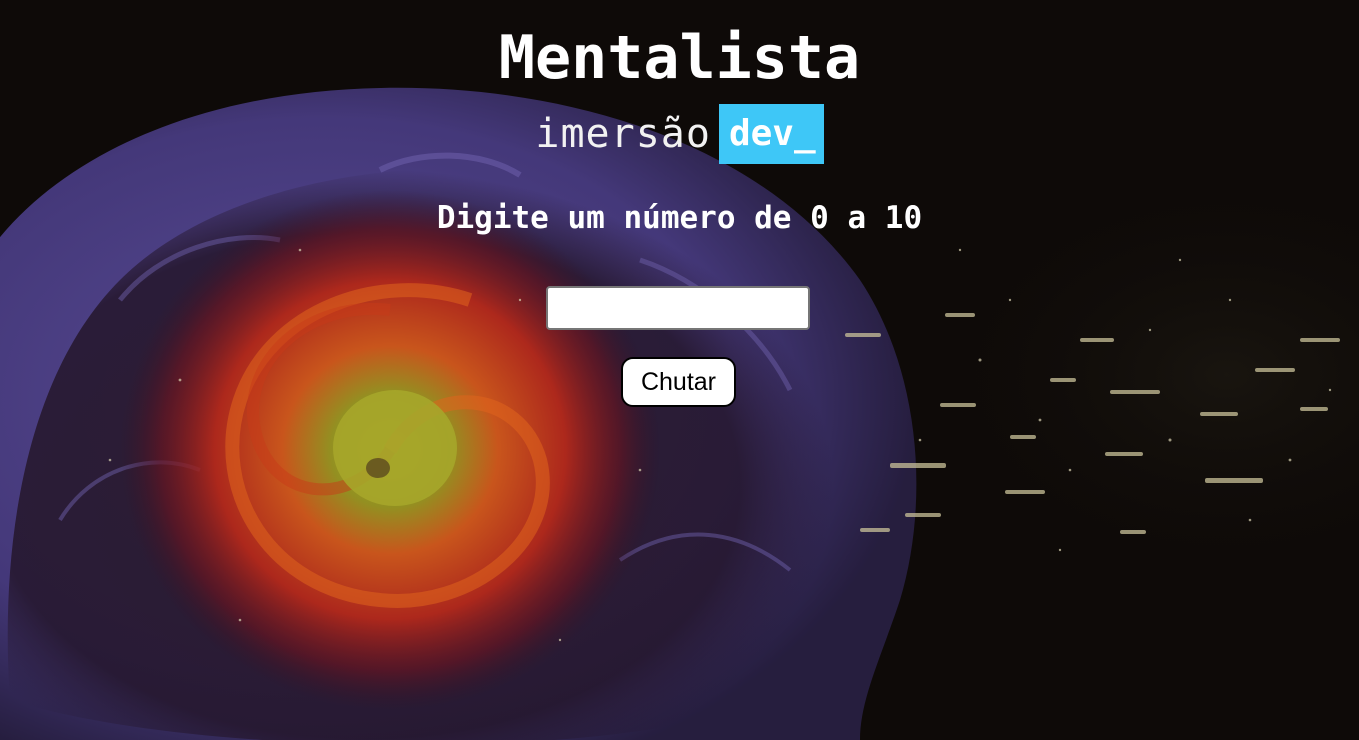 The width and height of the screenshot is (1359, 740). What do you see at coordinates (678, 308) in the screenshot?
I see `guess-input` at bounding box center [678, 308].